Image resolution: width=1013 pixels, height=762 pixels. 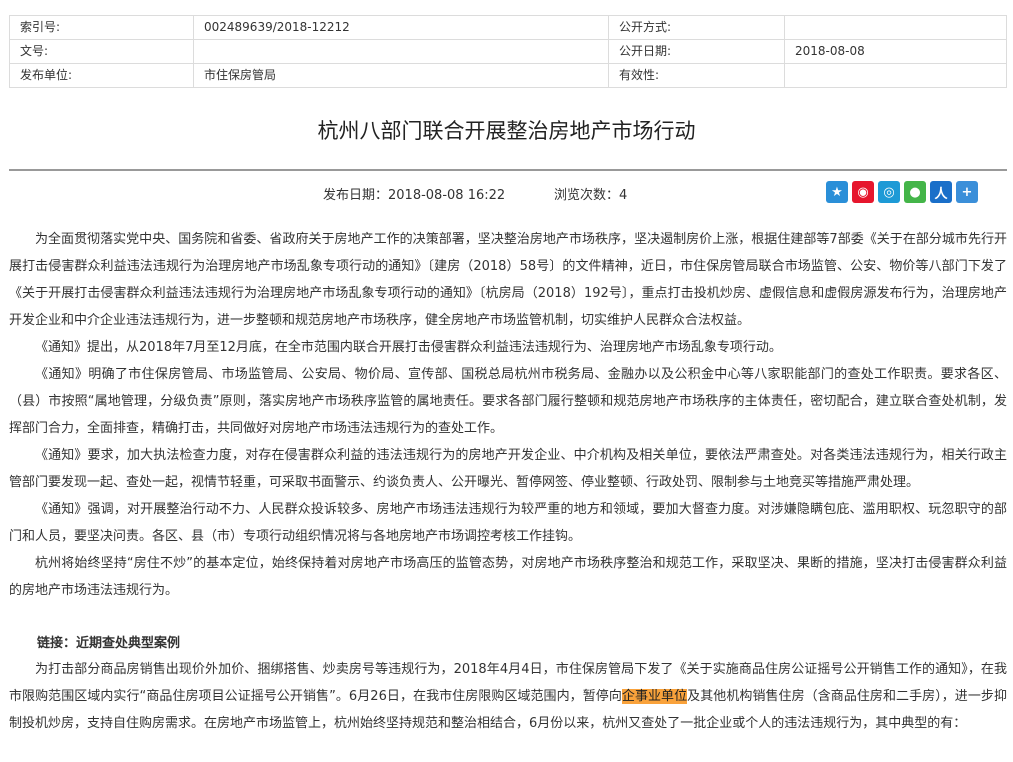 What do you see at coordinates (101, 51) in the screenshot?
I see `doc-no-label: 文号:` at bounding box center [101, 51].